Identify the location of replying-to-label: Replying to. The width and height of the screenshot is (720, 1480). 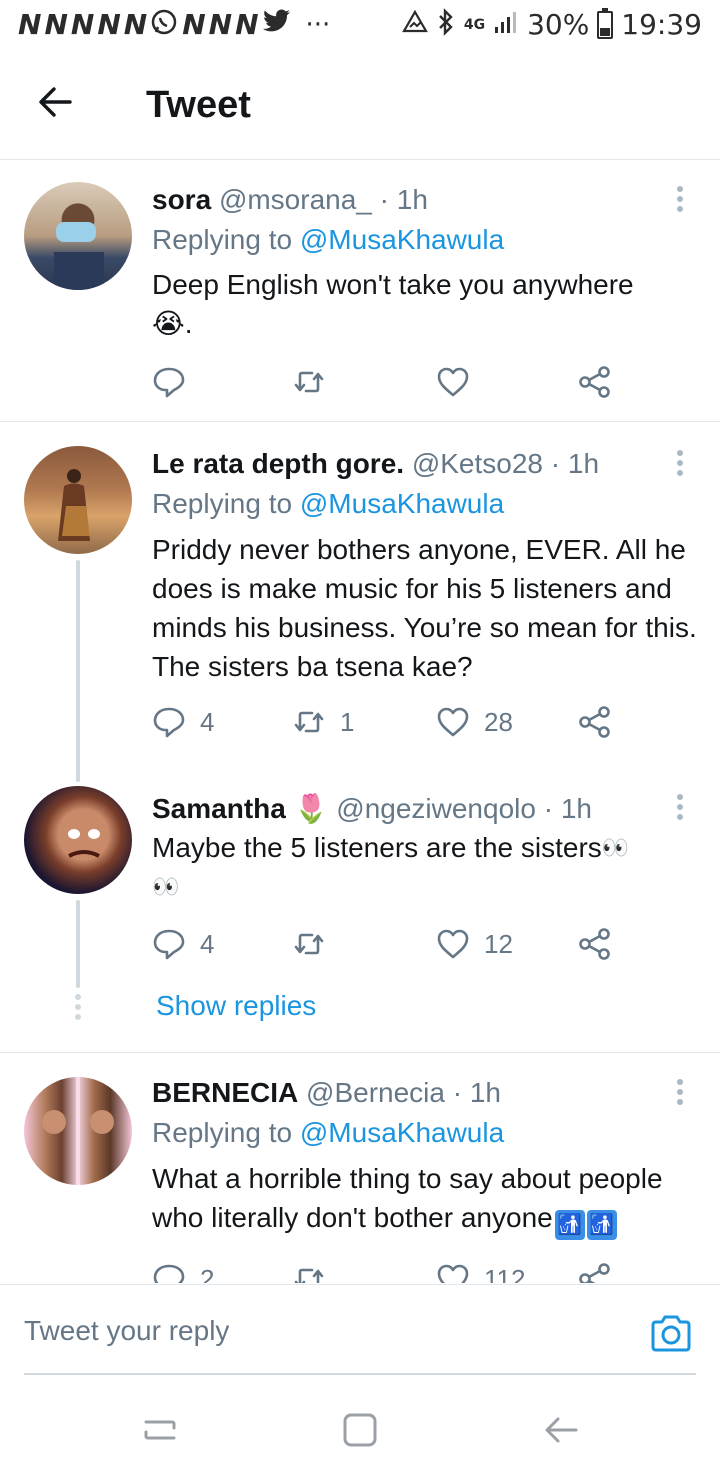
(222, 239).